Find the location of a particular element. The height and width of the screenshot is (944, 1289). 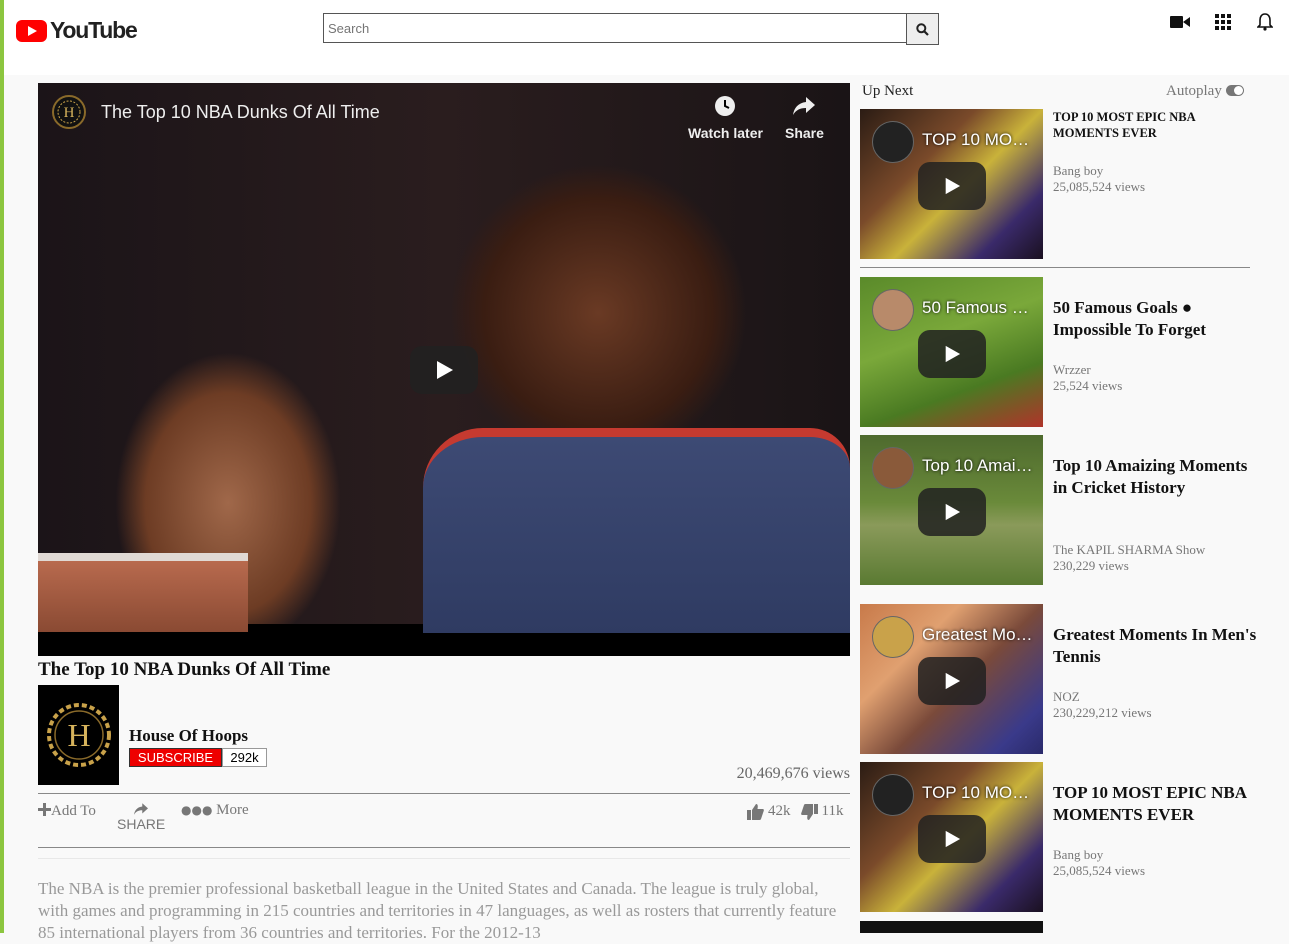

video-title: The Top 10 NBA Dunks Of All Time is located at coordinates (184, 669).